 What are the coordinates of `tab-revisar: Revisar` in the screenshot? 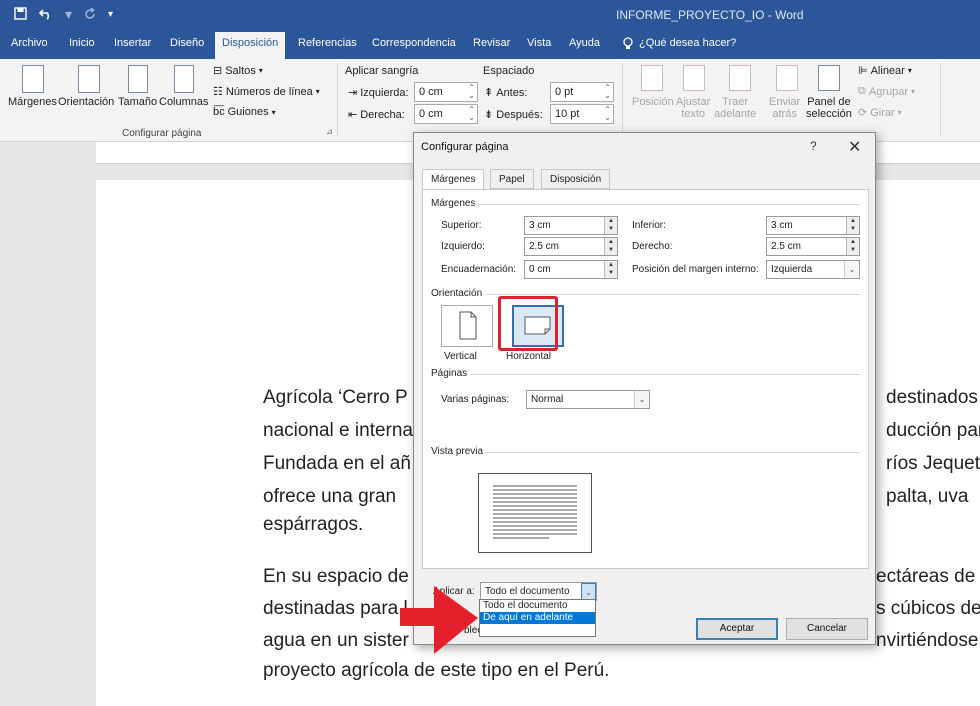 It's located at (491, 43).